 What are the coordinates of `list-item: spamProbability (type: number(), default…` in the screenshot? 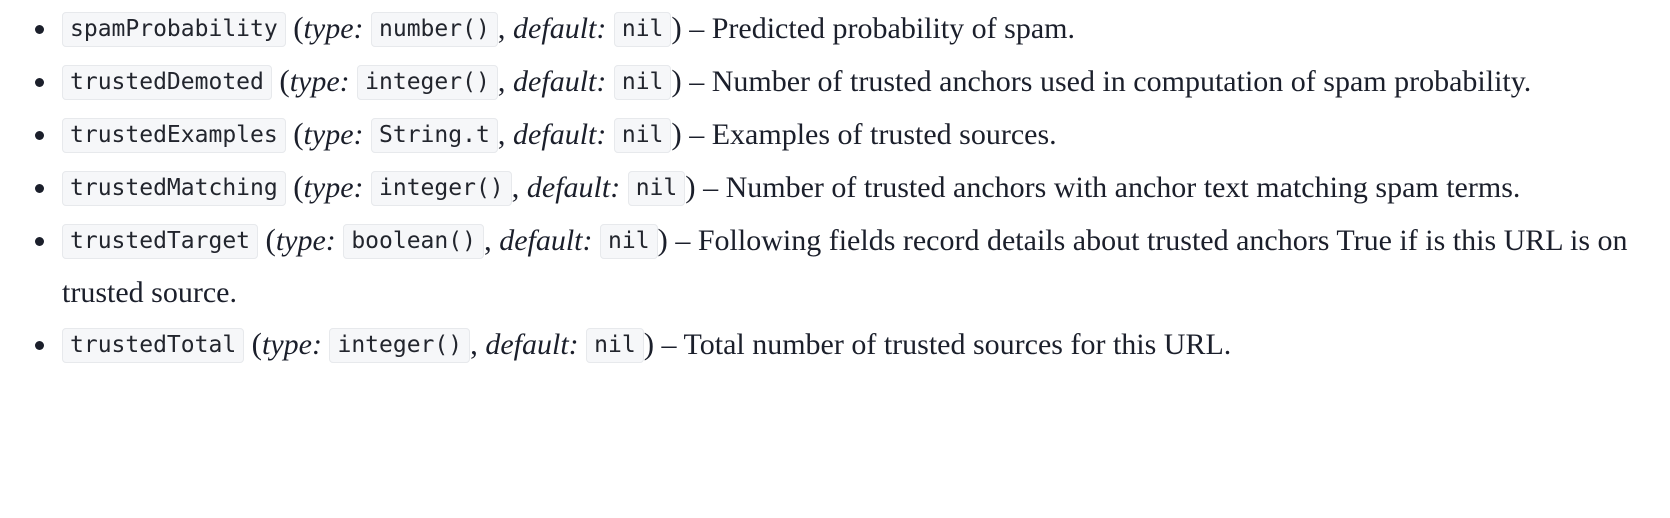 It's located at (835, 28).